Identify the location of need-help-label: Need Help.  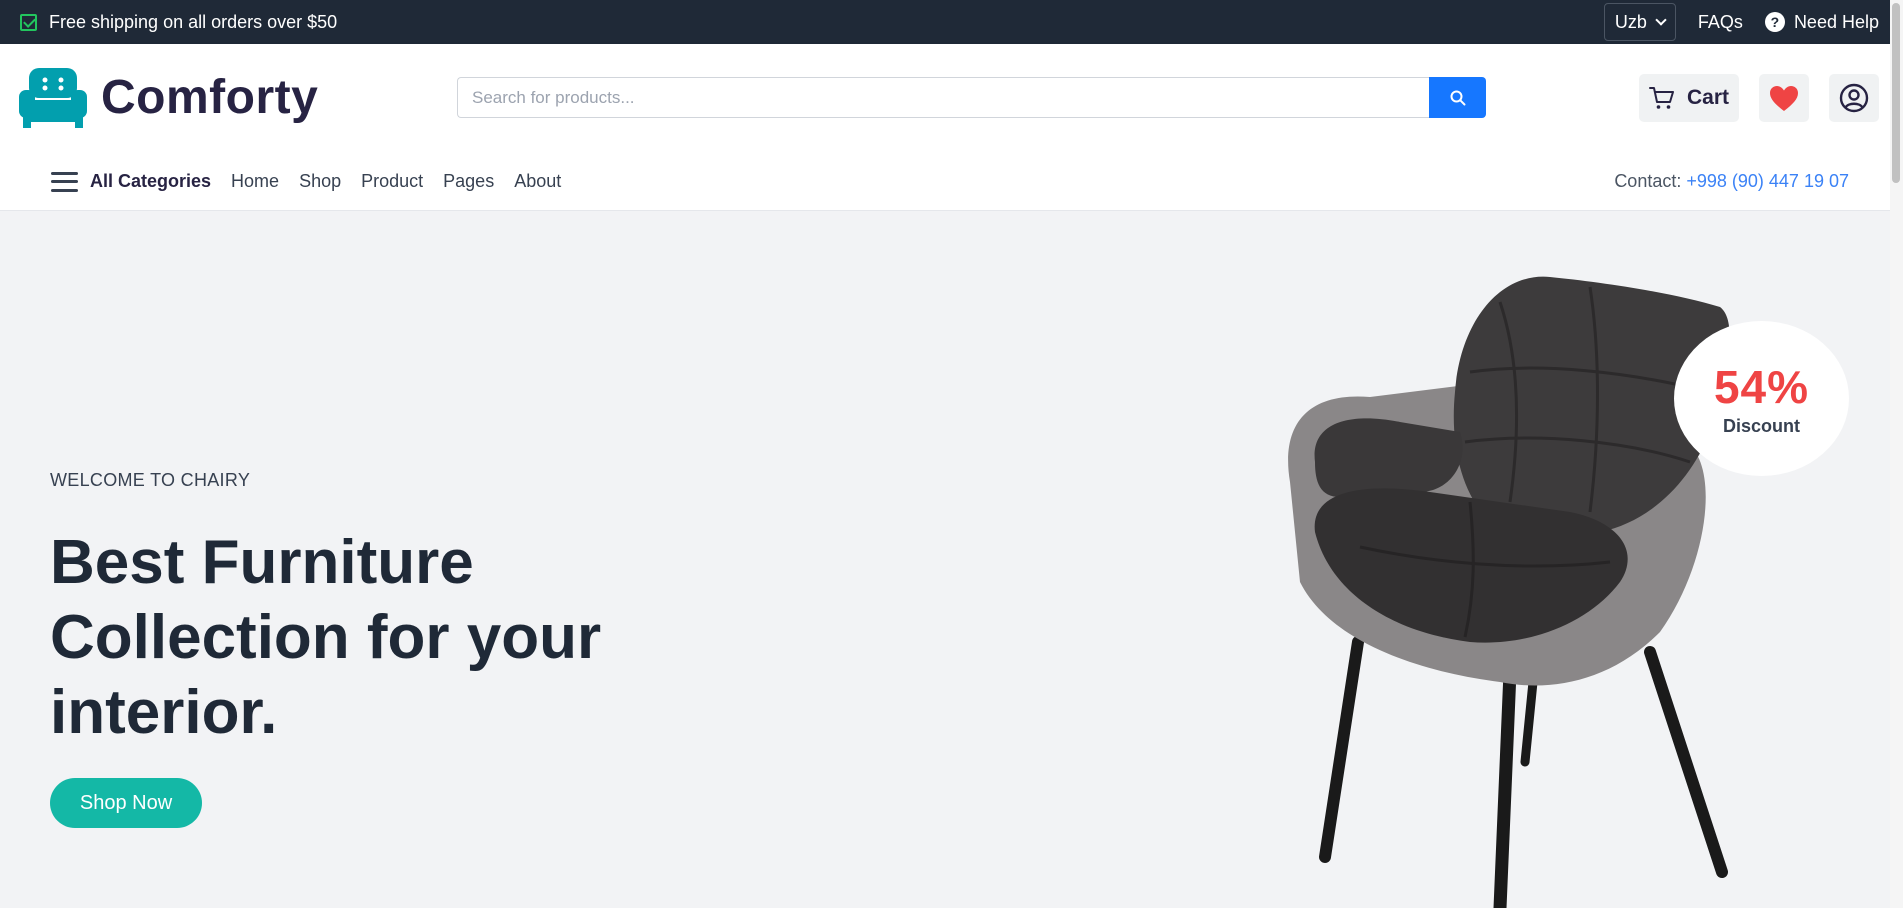
(1836, 21).